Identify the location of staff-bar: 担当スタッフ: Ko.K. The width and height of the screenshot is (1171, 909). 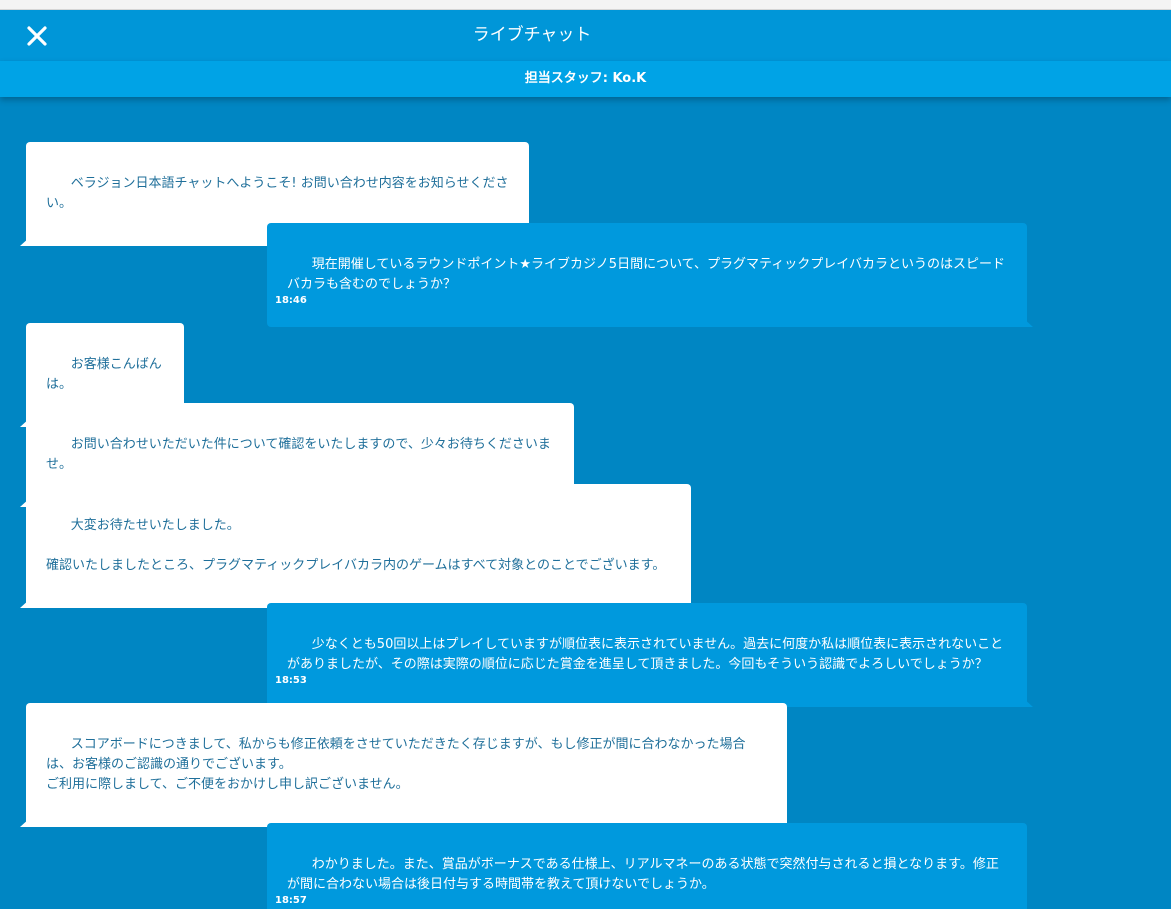
(585, 79).